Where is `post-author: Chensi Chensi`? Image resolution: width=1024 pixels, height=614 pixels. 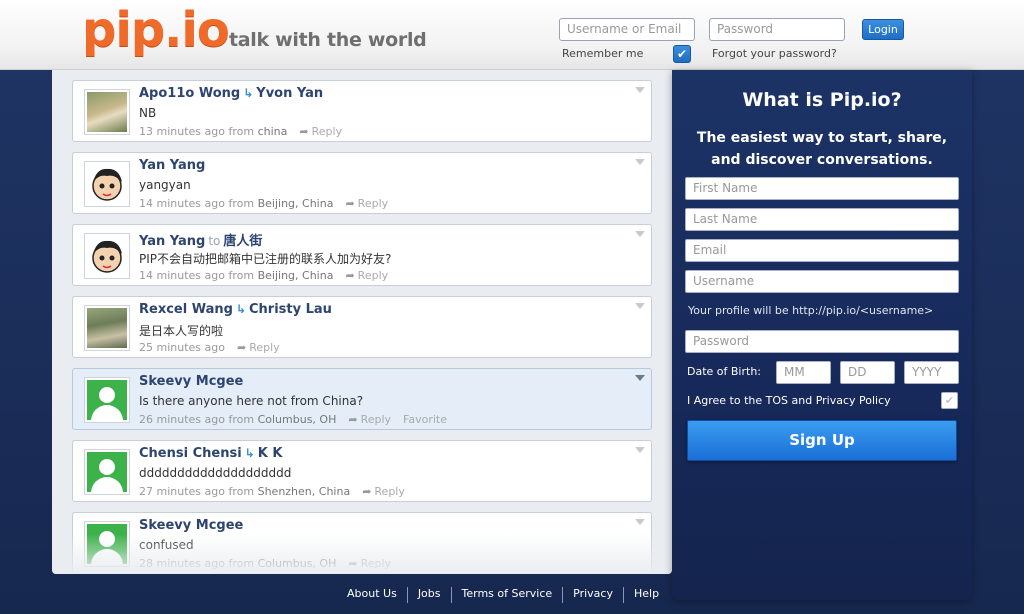 post-author: Chensi Chensi is located at coordinates (190, 453).